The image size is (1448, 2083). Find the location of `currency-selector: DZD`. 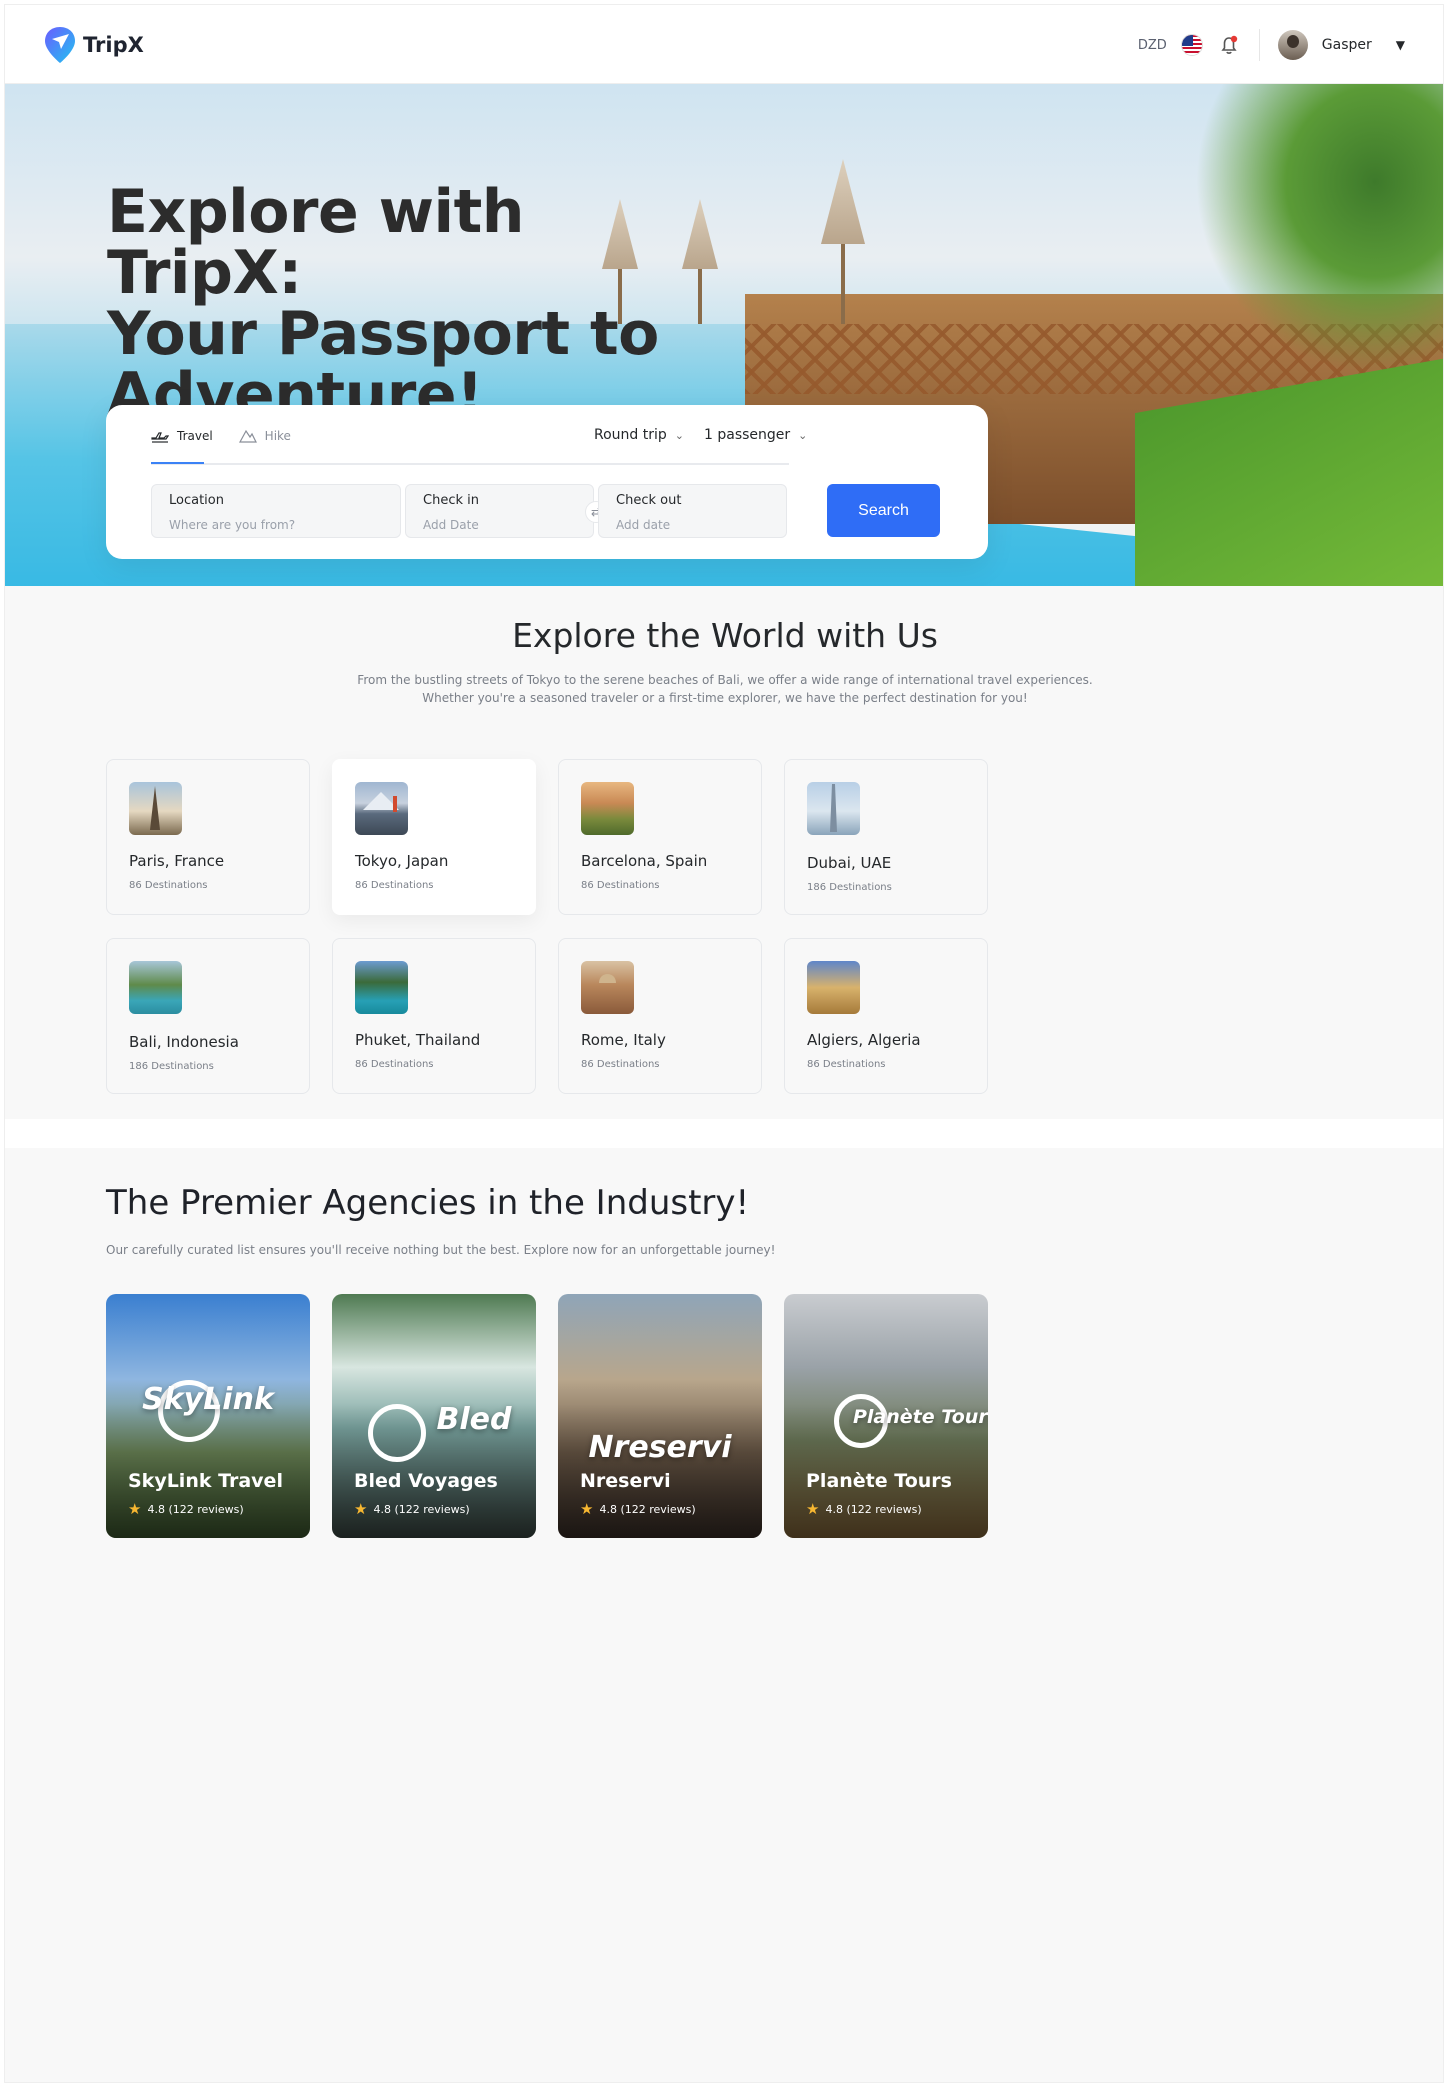

currency-selector: DZD is located at coordinates (1152, 45).